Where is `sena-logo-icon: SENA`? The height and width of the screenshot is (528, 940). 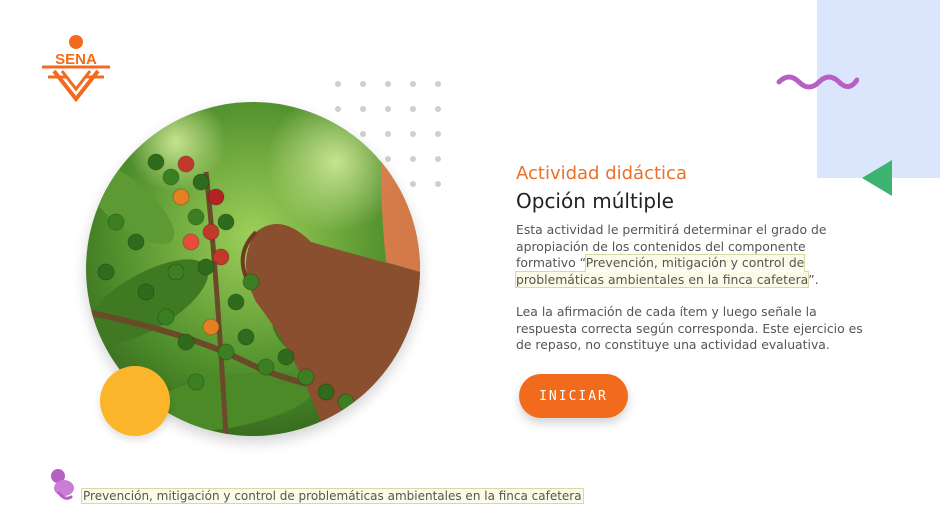 sena-logo-icon: SENA is located at coordinates (76, 69).